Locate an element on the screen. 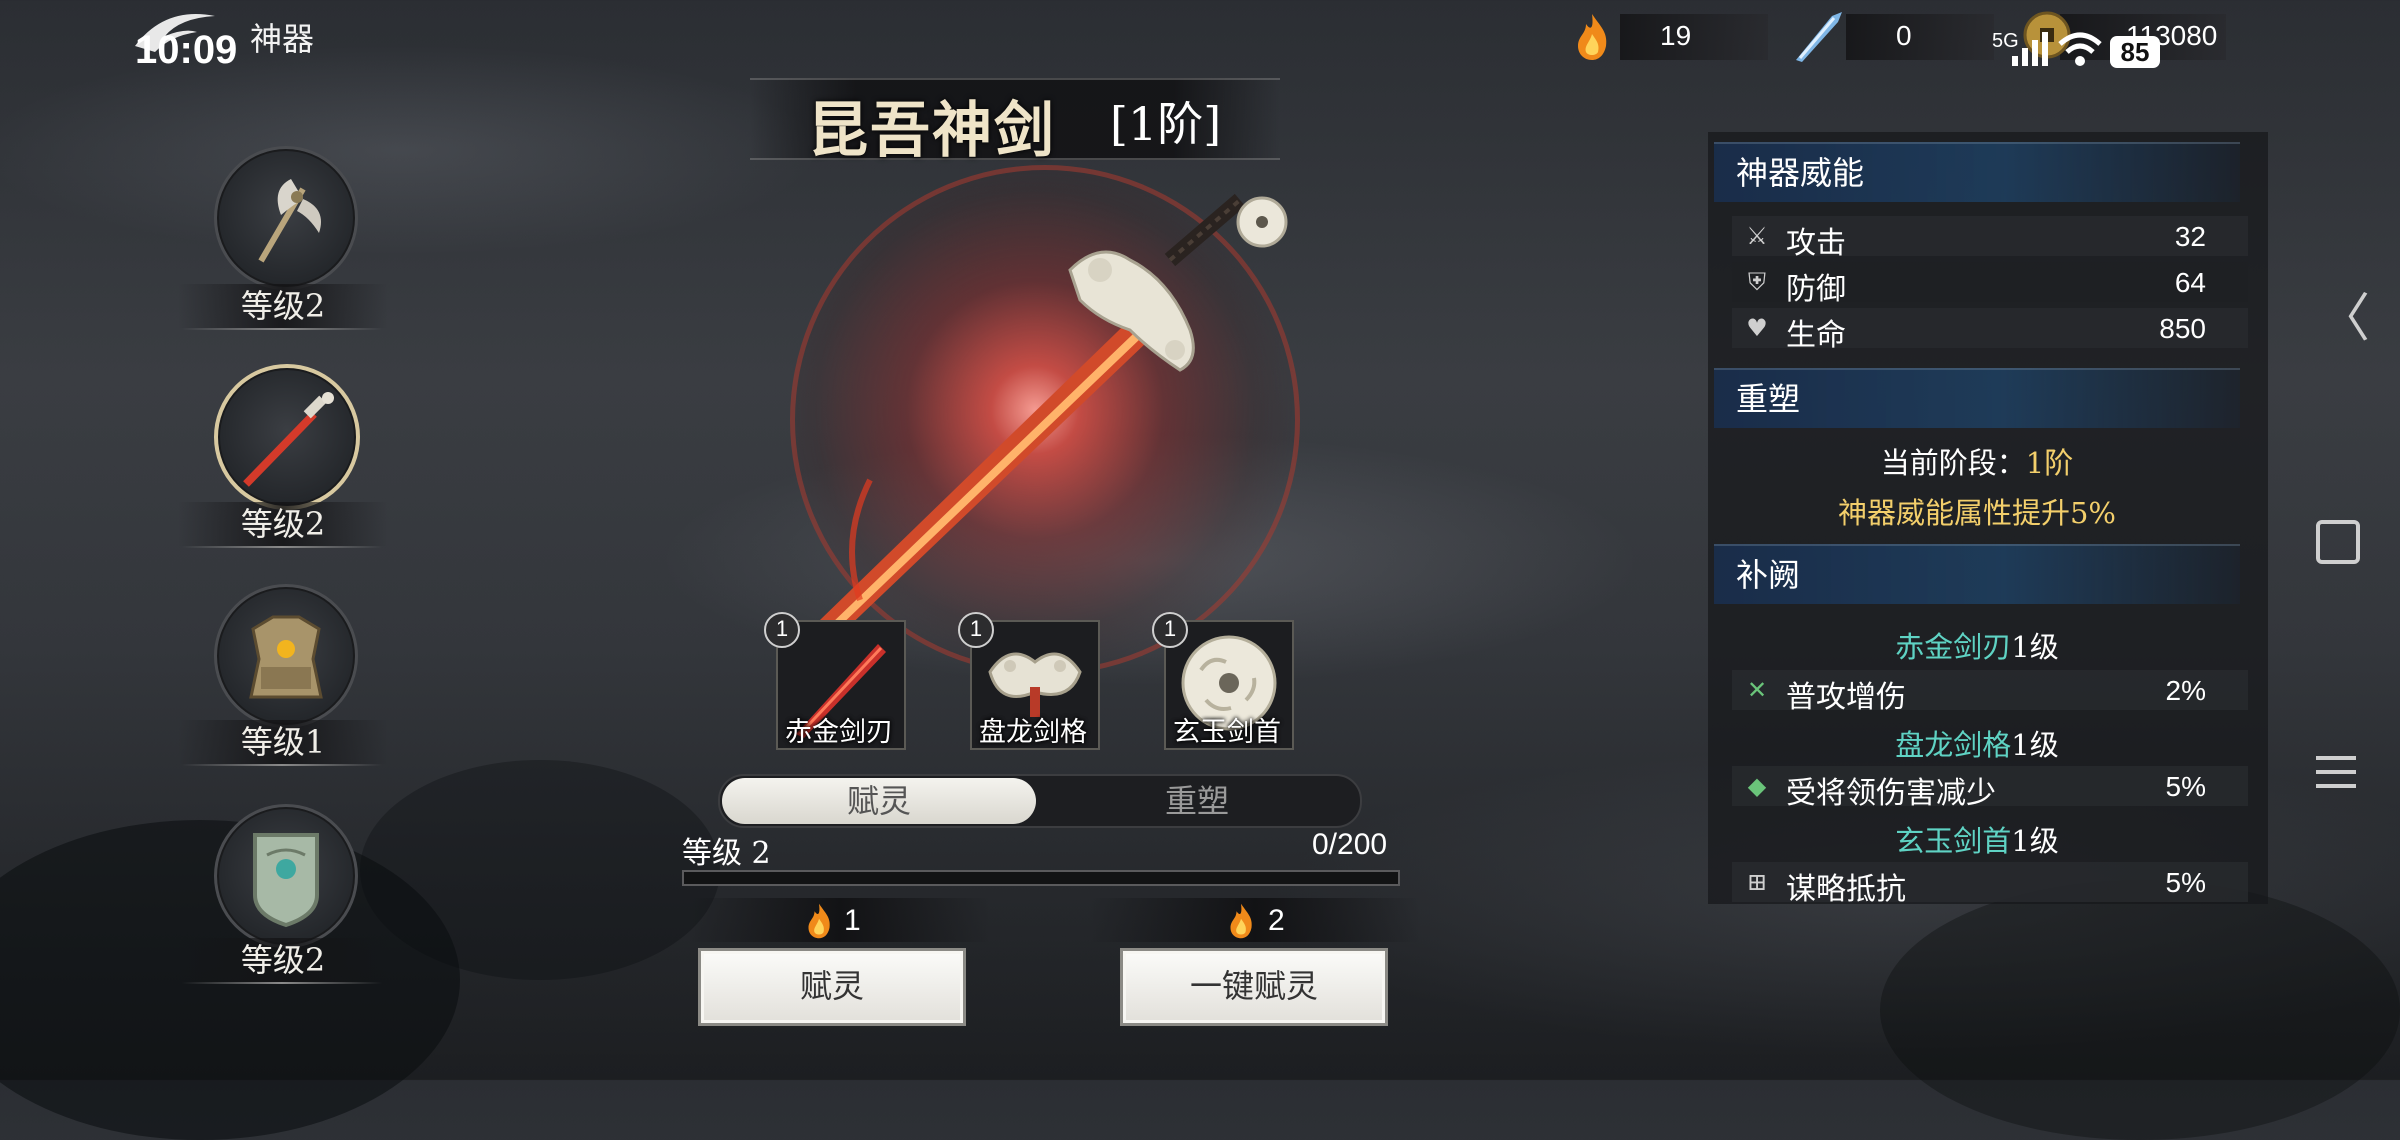 This screenshot has height=1140, width=2400. stat-value: 850 is located at coordinates (2182, 328).